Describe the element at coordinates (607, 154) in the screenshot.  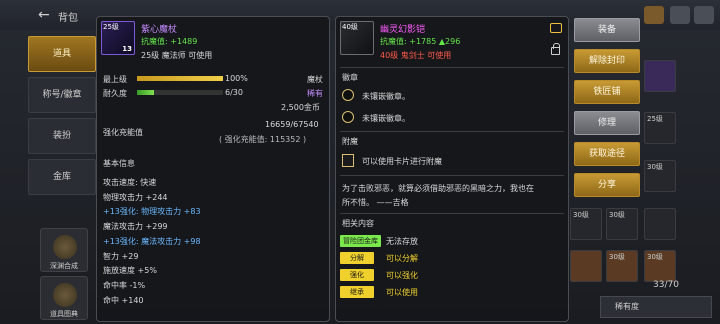
I see `source-button: 获取途径` at that location.